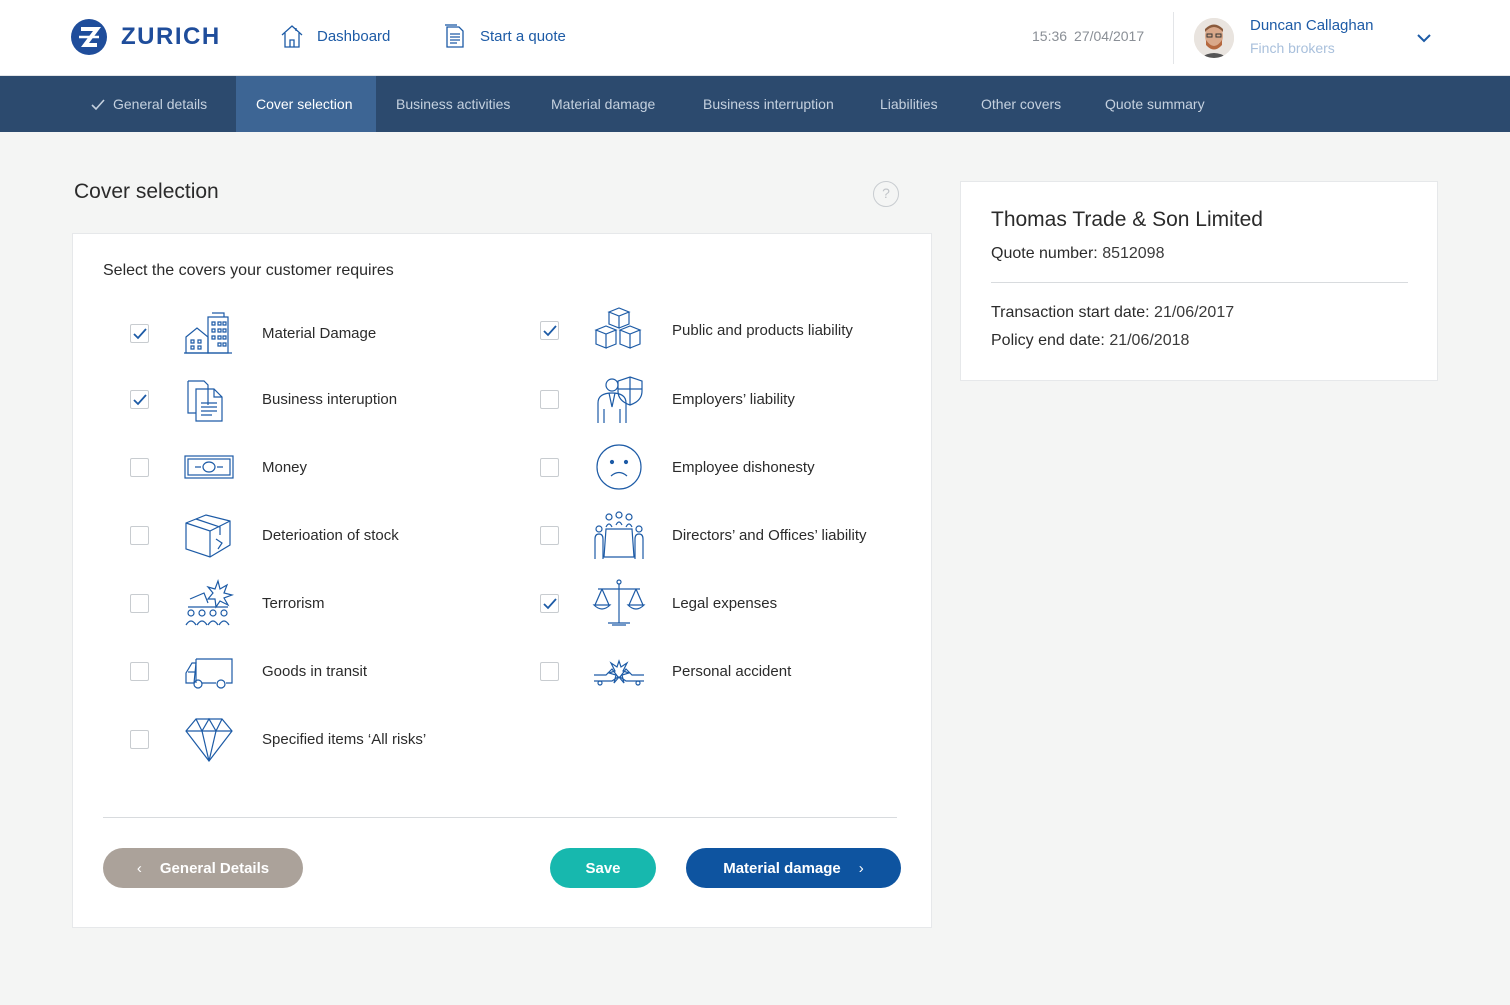 The width and height of the screenshot is (1510, 1005). Describe the element at coordinates (886, 194) in the screenshot. I see `help-icon: ?` at that location.